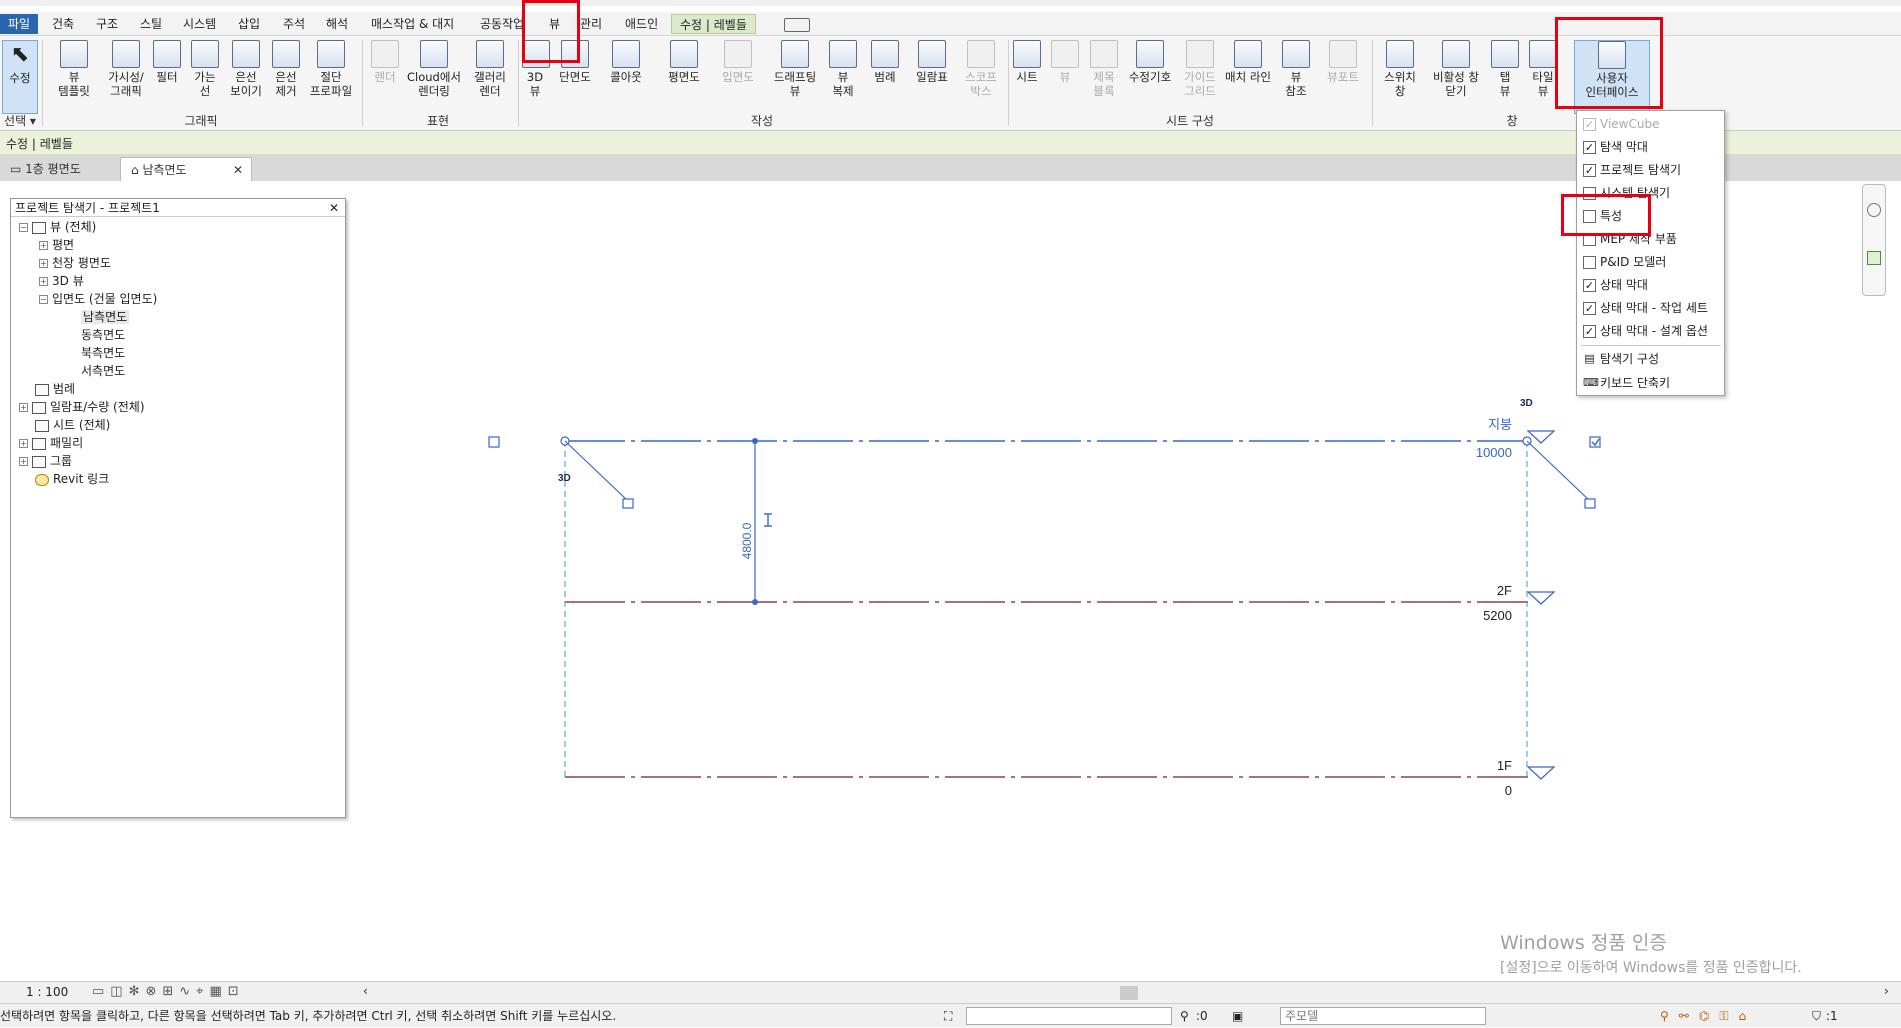 The height and width of the screenshot is (1028, 1901). What do you see at coordinates (1343, 62) in the screenshot?
I see `viewports-button: 뷰포트` at bounding box center [1343, 62].